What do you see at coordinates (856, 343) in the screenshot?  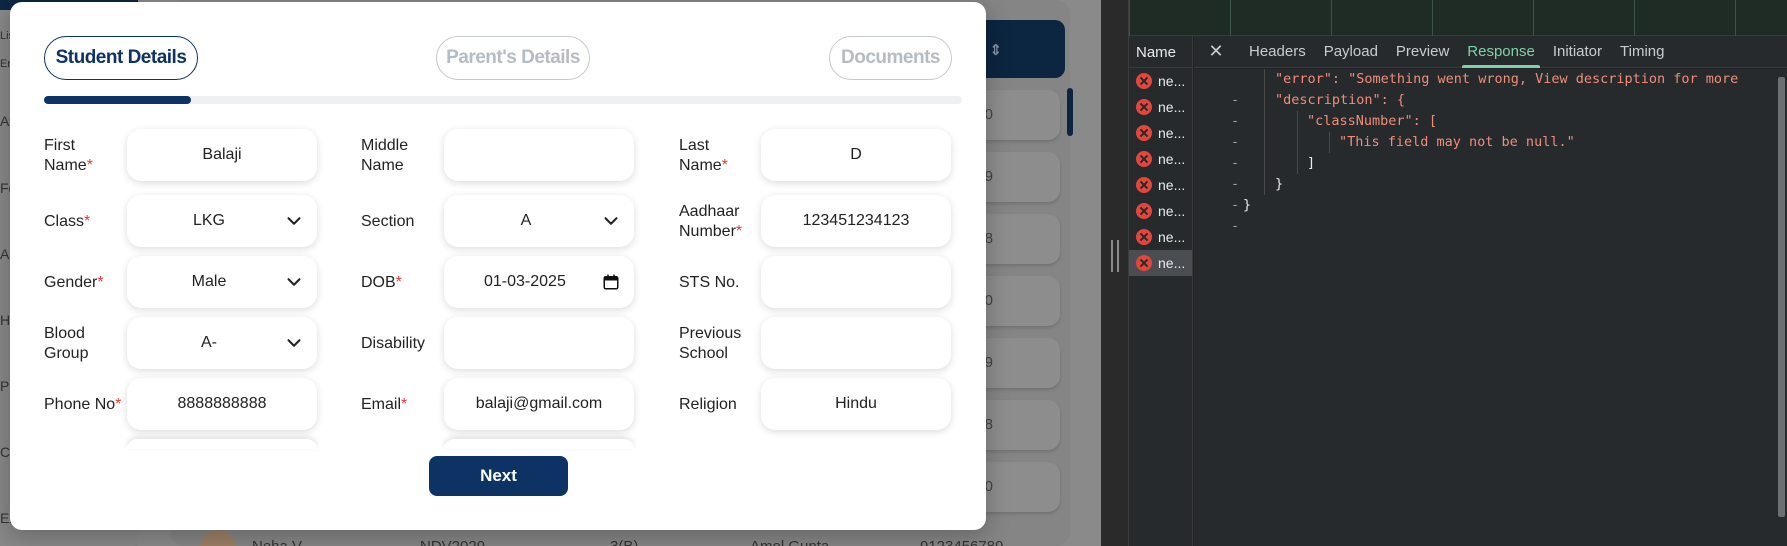 I see `previous-school-field` at bounding box center [856, 343].